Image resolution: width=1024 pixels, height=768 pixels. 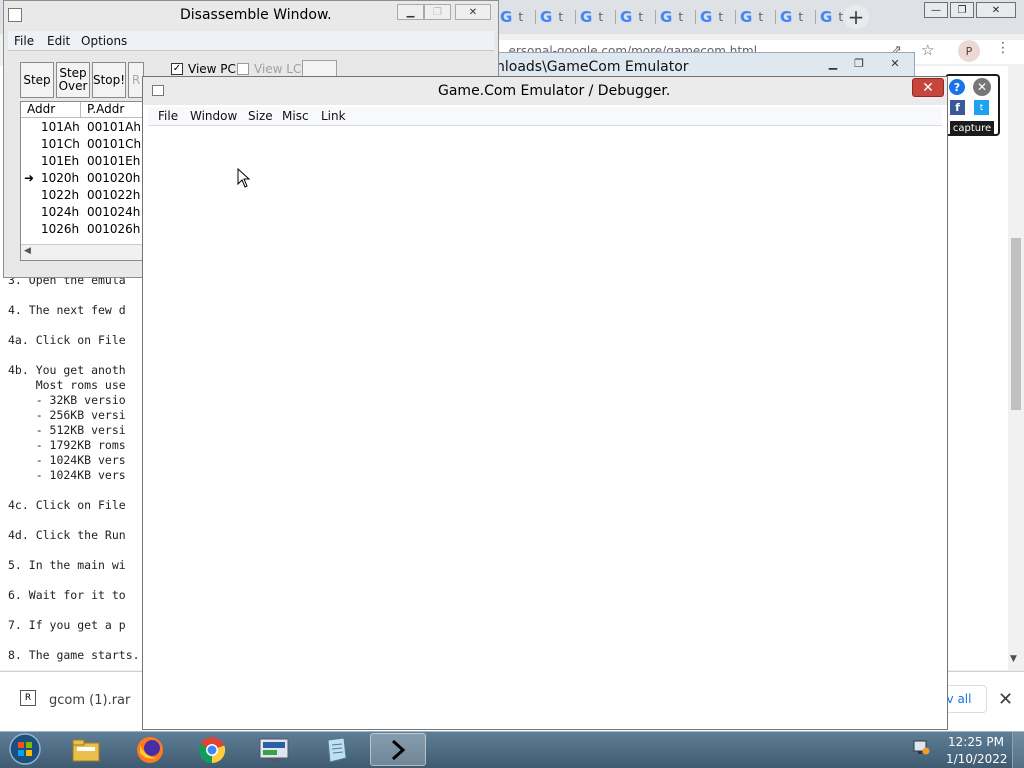 What do you see at coordinates (895, 63) in the screenshot?
I see `folder-close-button: ✕` at bounding box center [895, 63].